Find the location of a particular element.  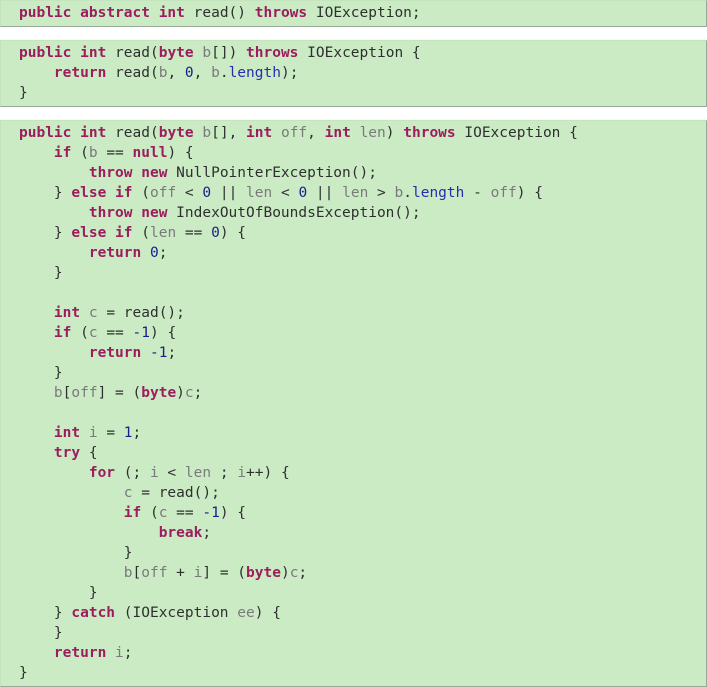

code-token-plain: NullPointerException(); is located at coordinates (272, 173).